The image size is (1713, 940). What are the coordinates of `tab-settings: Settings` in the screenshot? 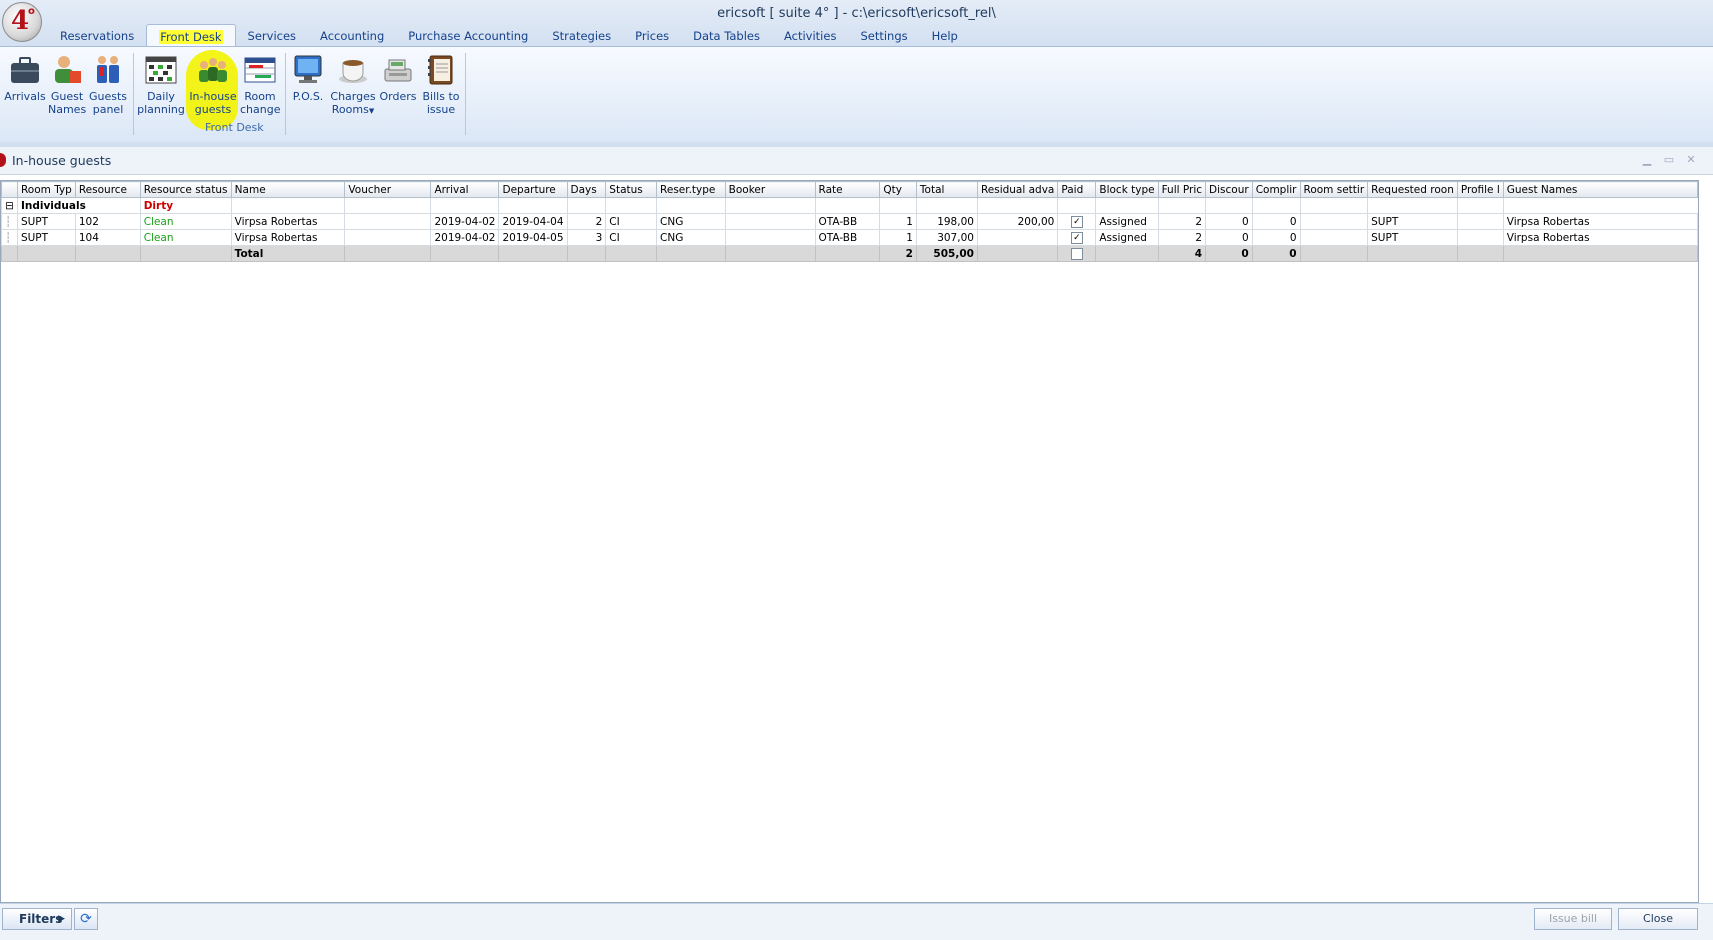 It's located at (883, 35).